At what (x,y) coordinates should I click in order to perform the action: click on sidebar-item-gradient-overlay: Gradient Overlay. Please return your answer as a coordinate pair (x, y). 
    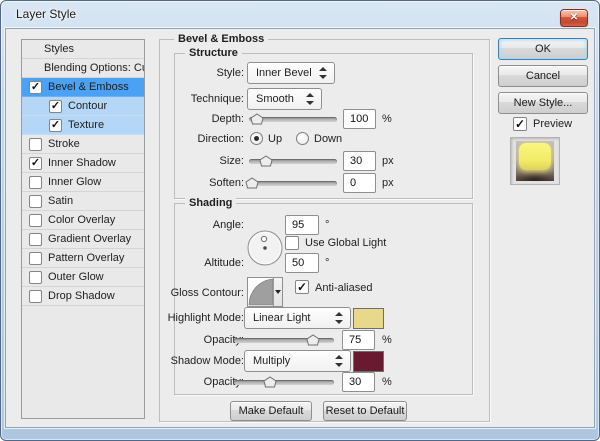
    Looking at the image, I should click on (83, 239).